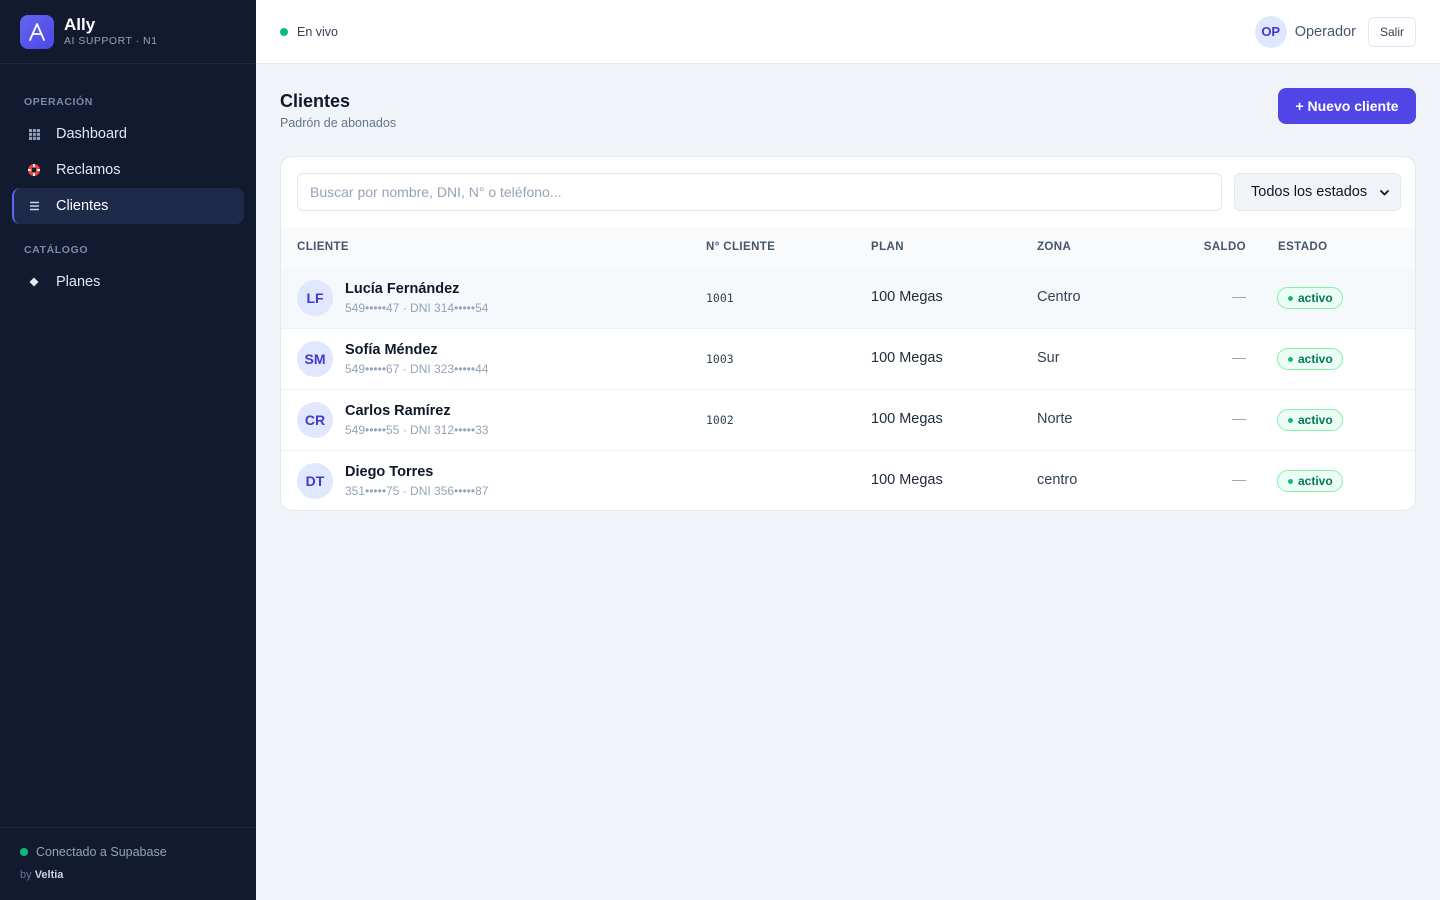 The width and height of the screenshot is (1440, 900). Describe the element at coordinates (315, 359) in the screenshot. I see `avatar: SM` at that location.